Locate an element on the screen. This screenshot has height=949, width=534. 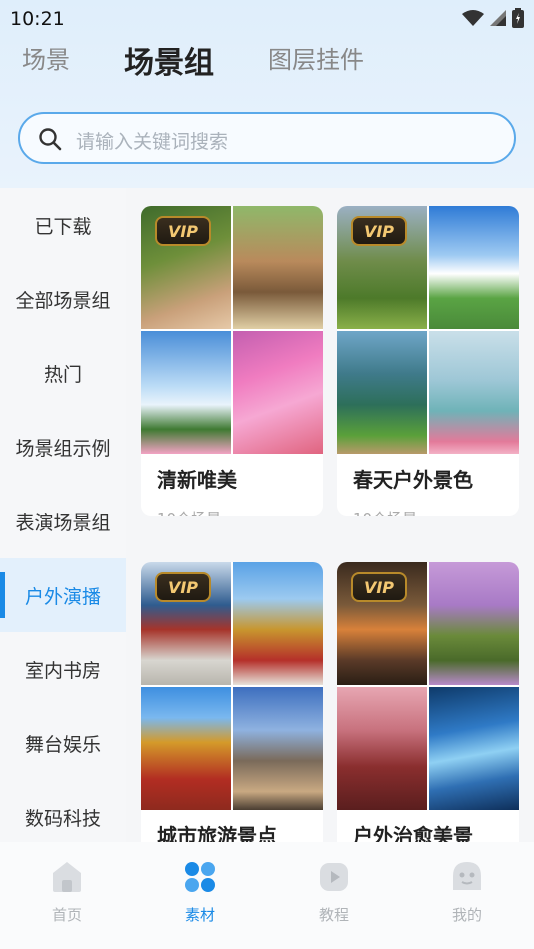
thumbnail-road-sky is located at coordinates (474, 267).